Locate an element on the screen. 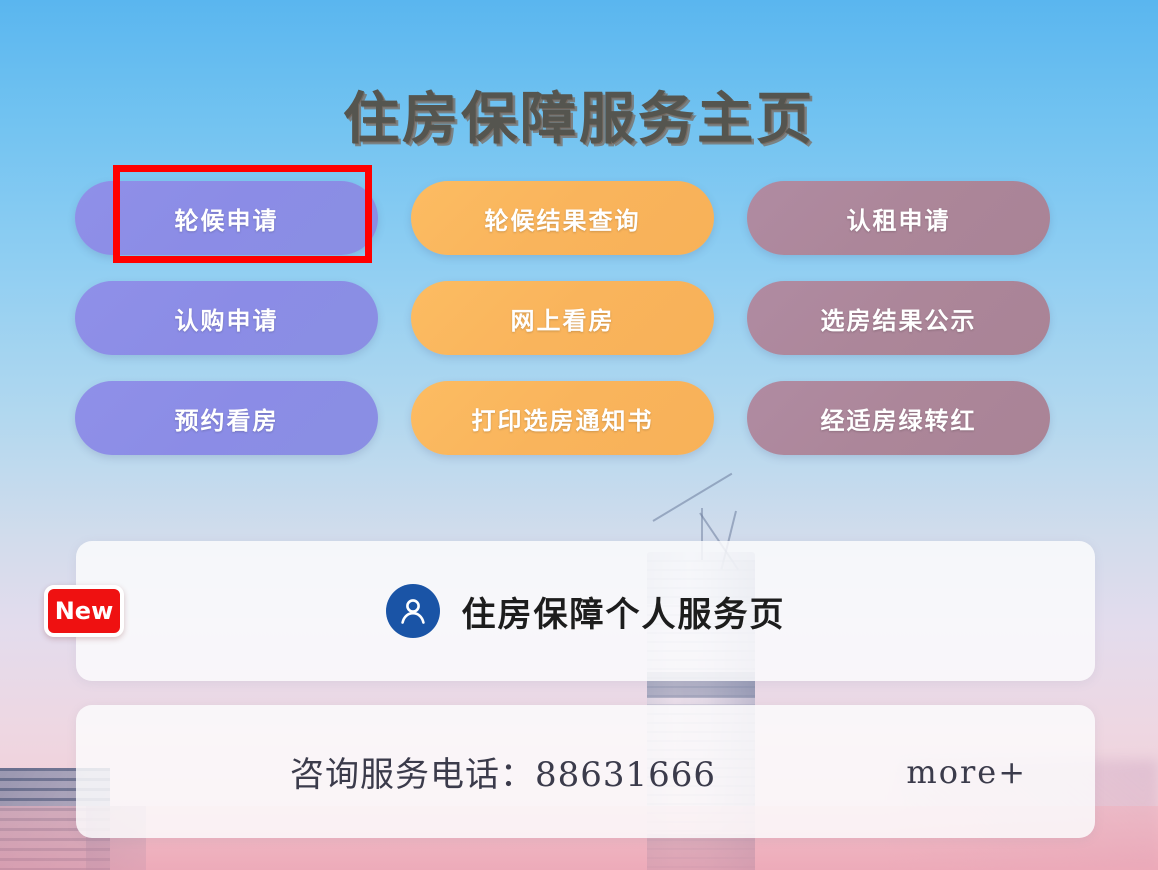 This screenshot has width=1158, height=870. service-button-rengou-shenqing: 认购申请 is located at coordinates (226, 318).